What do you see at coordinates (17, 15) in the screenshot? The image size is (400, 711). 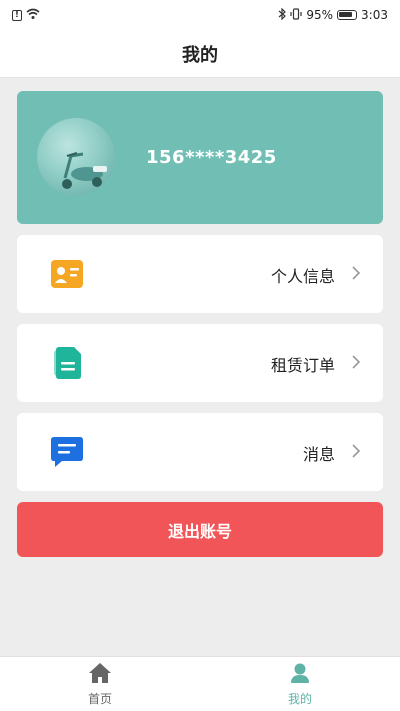 I see `alert-icon: !` at bounding box center [17, 15].